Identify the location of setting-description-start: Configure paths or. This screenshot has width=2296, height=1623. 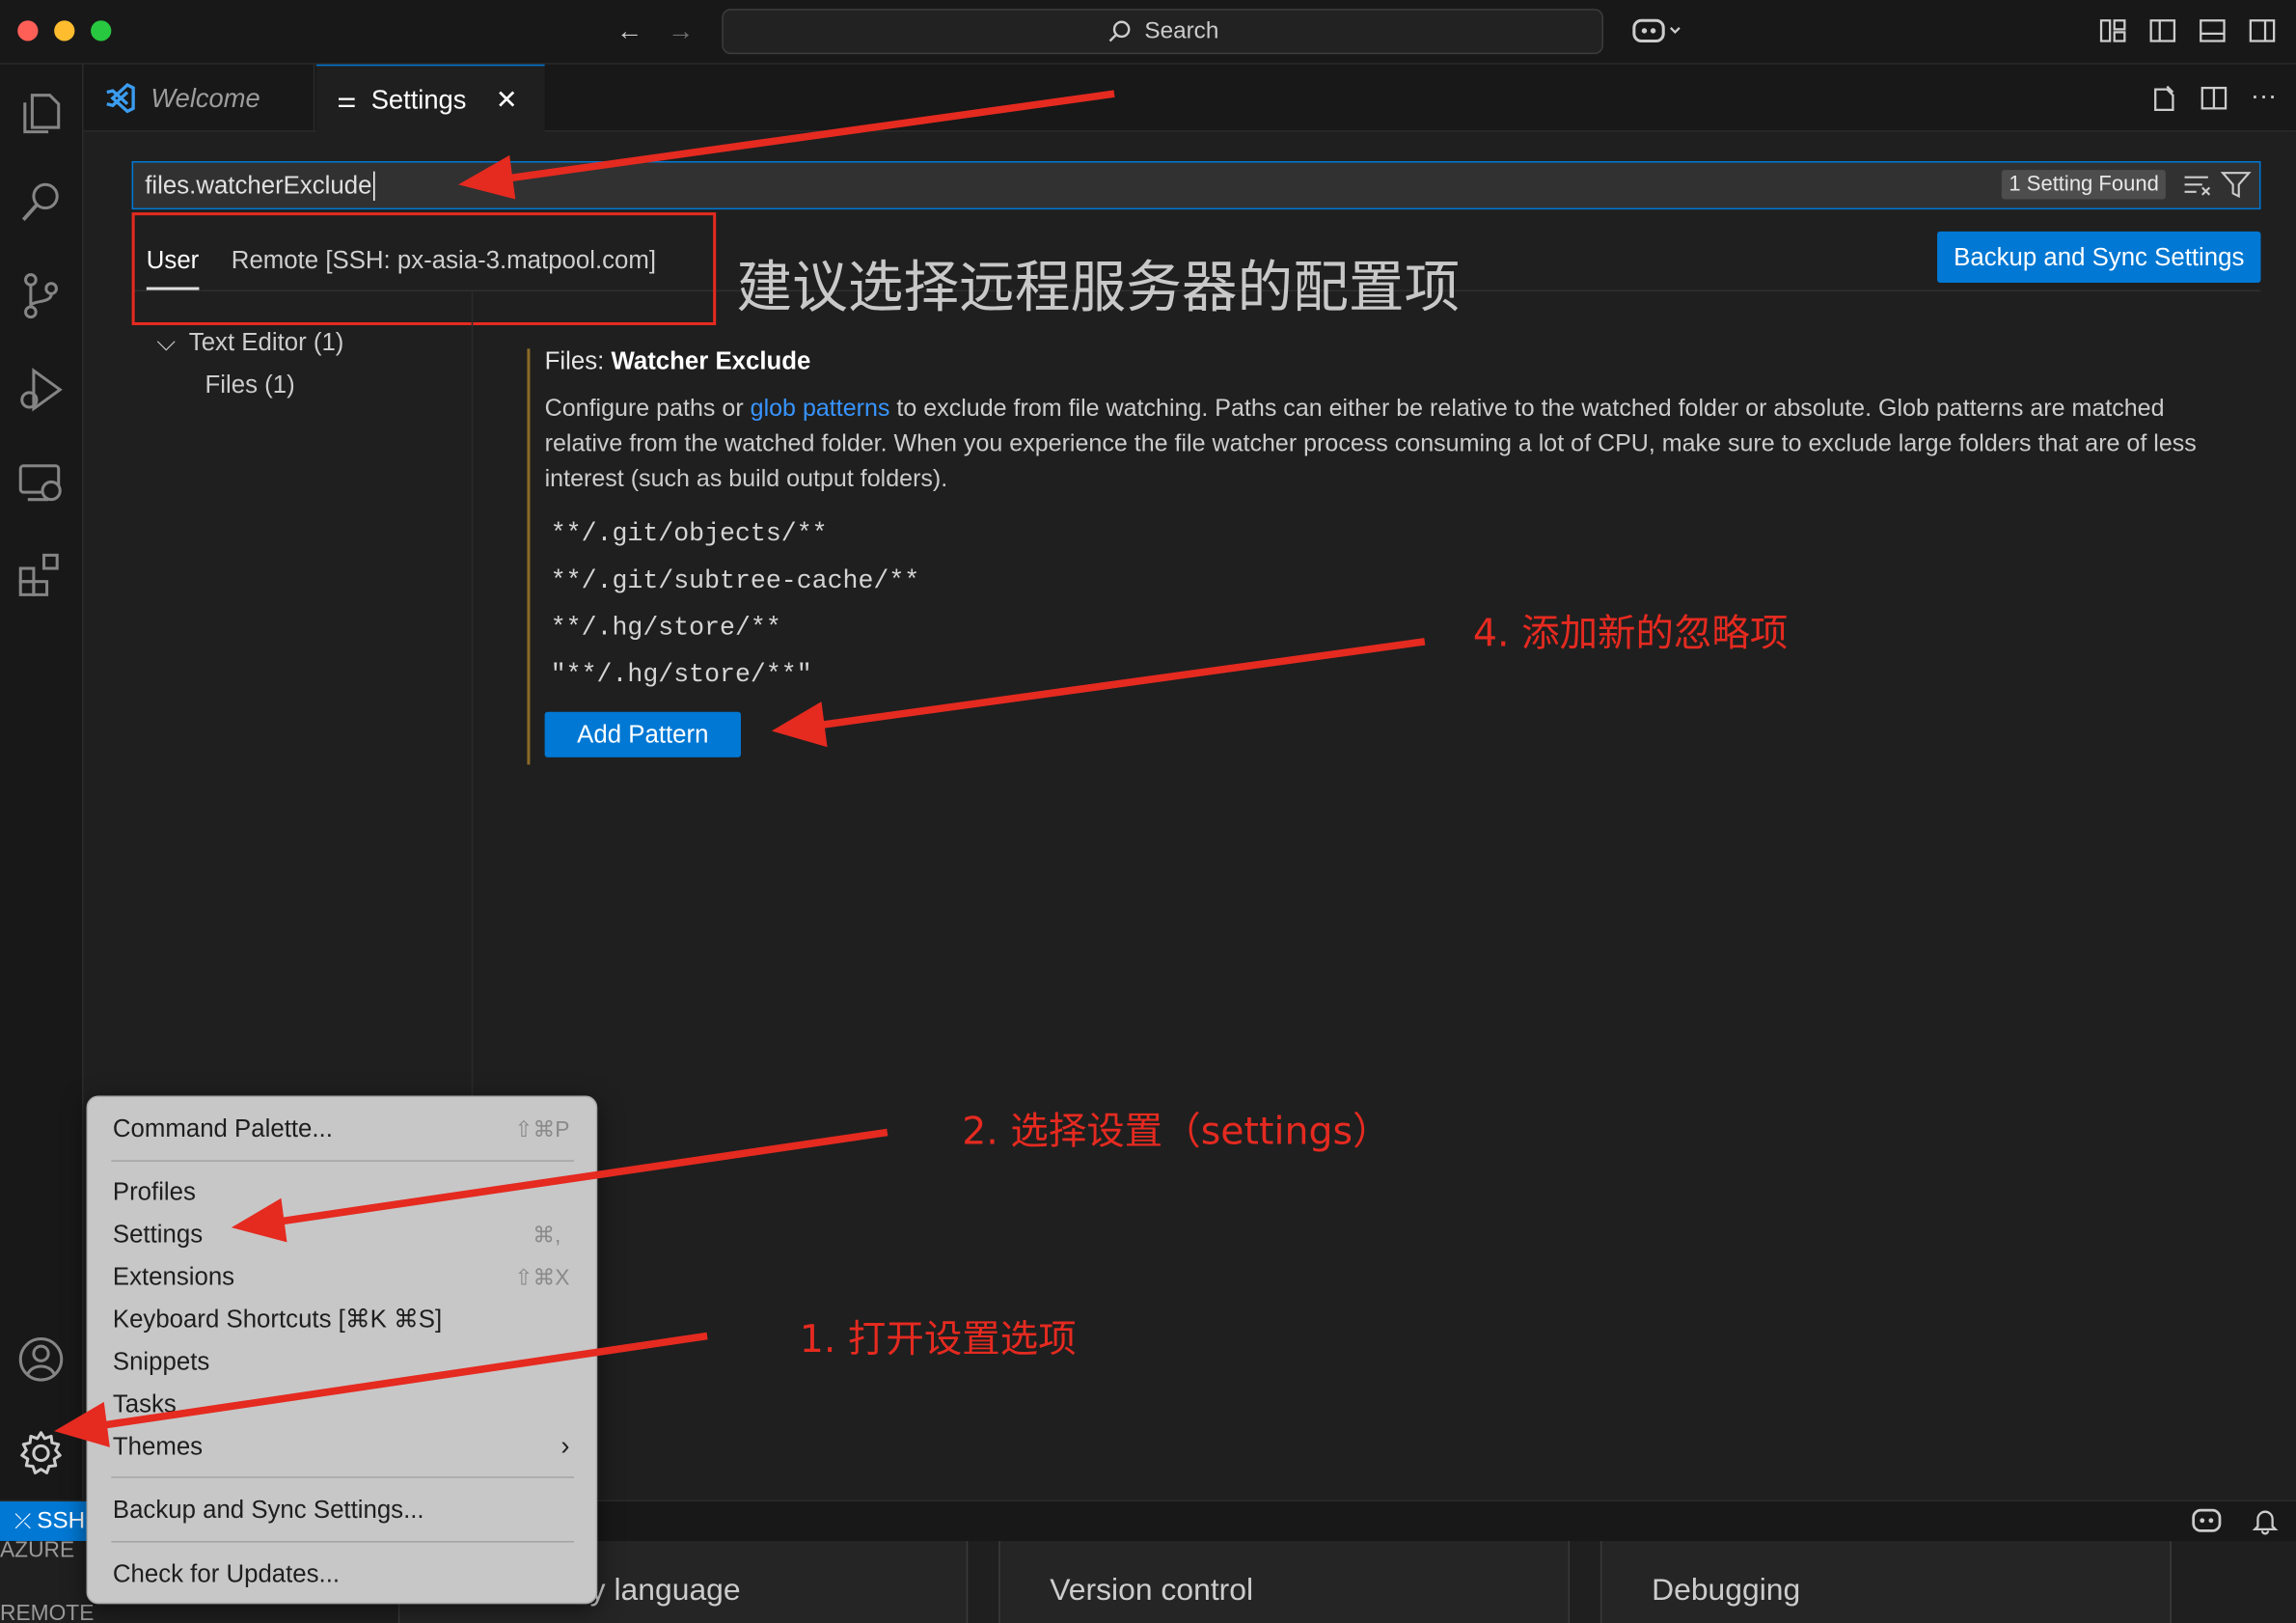
(648, 409).